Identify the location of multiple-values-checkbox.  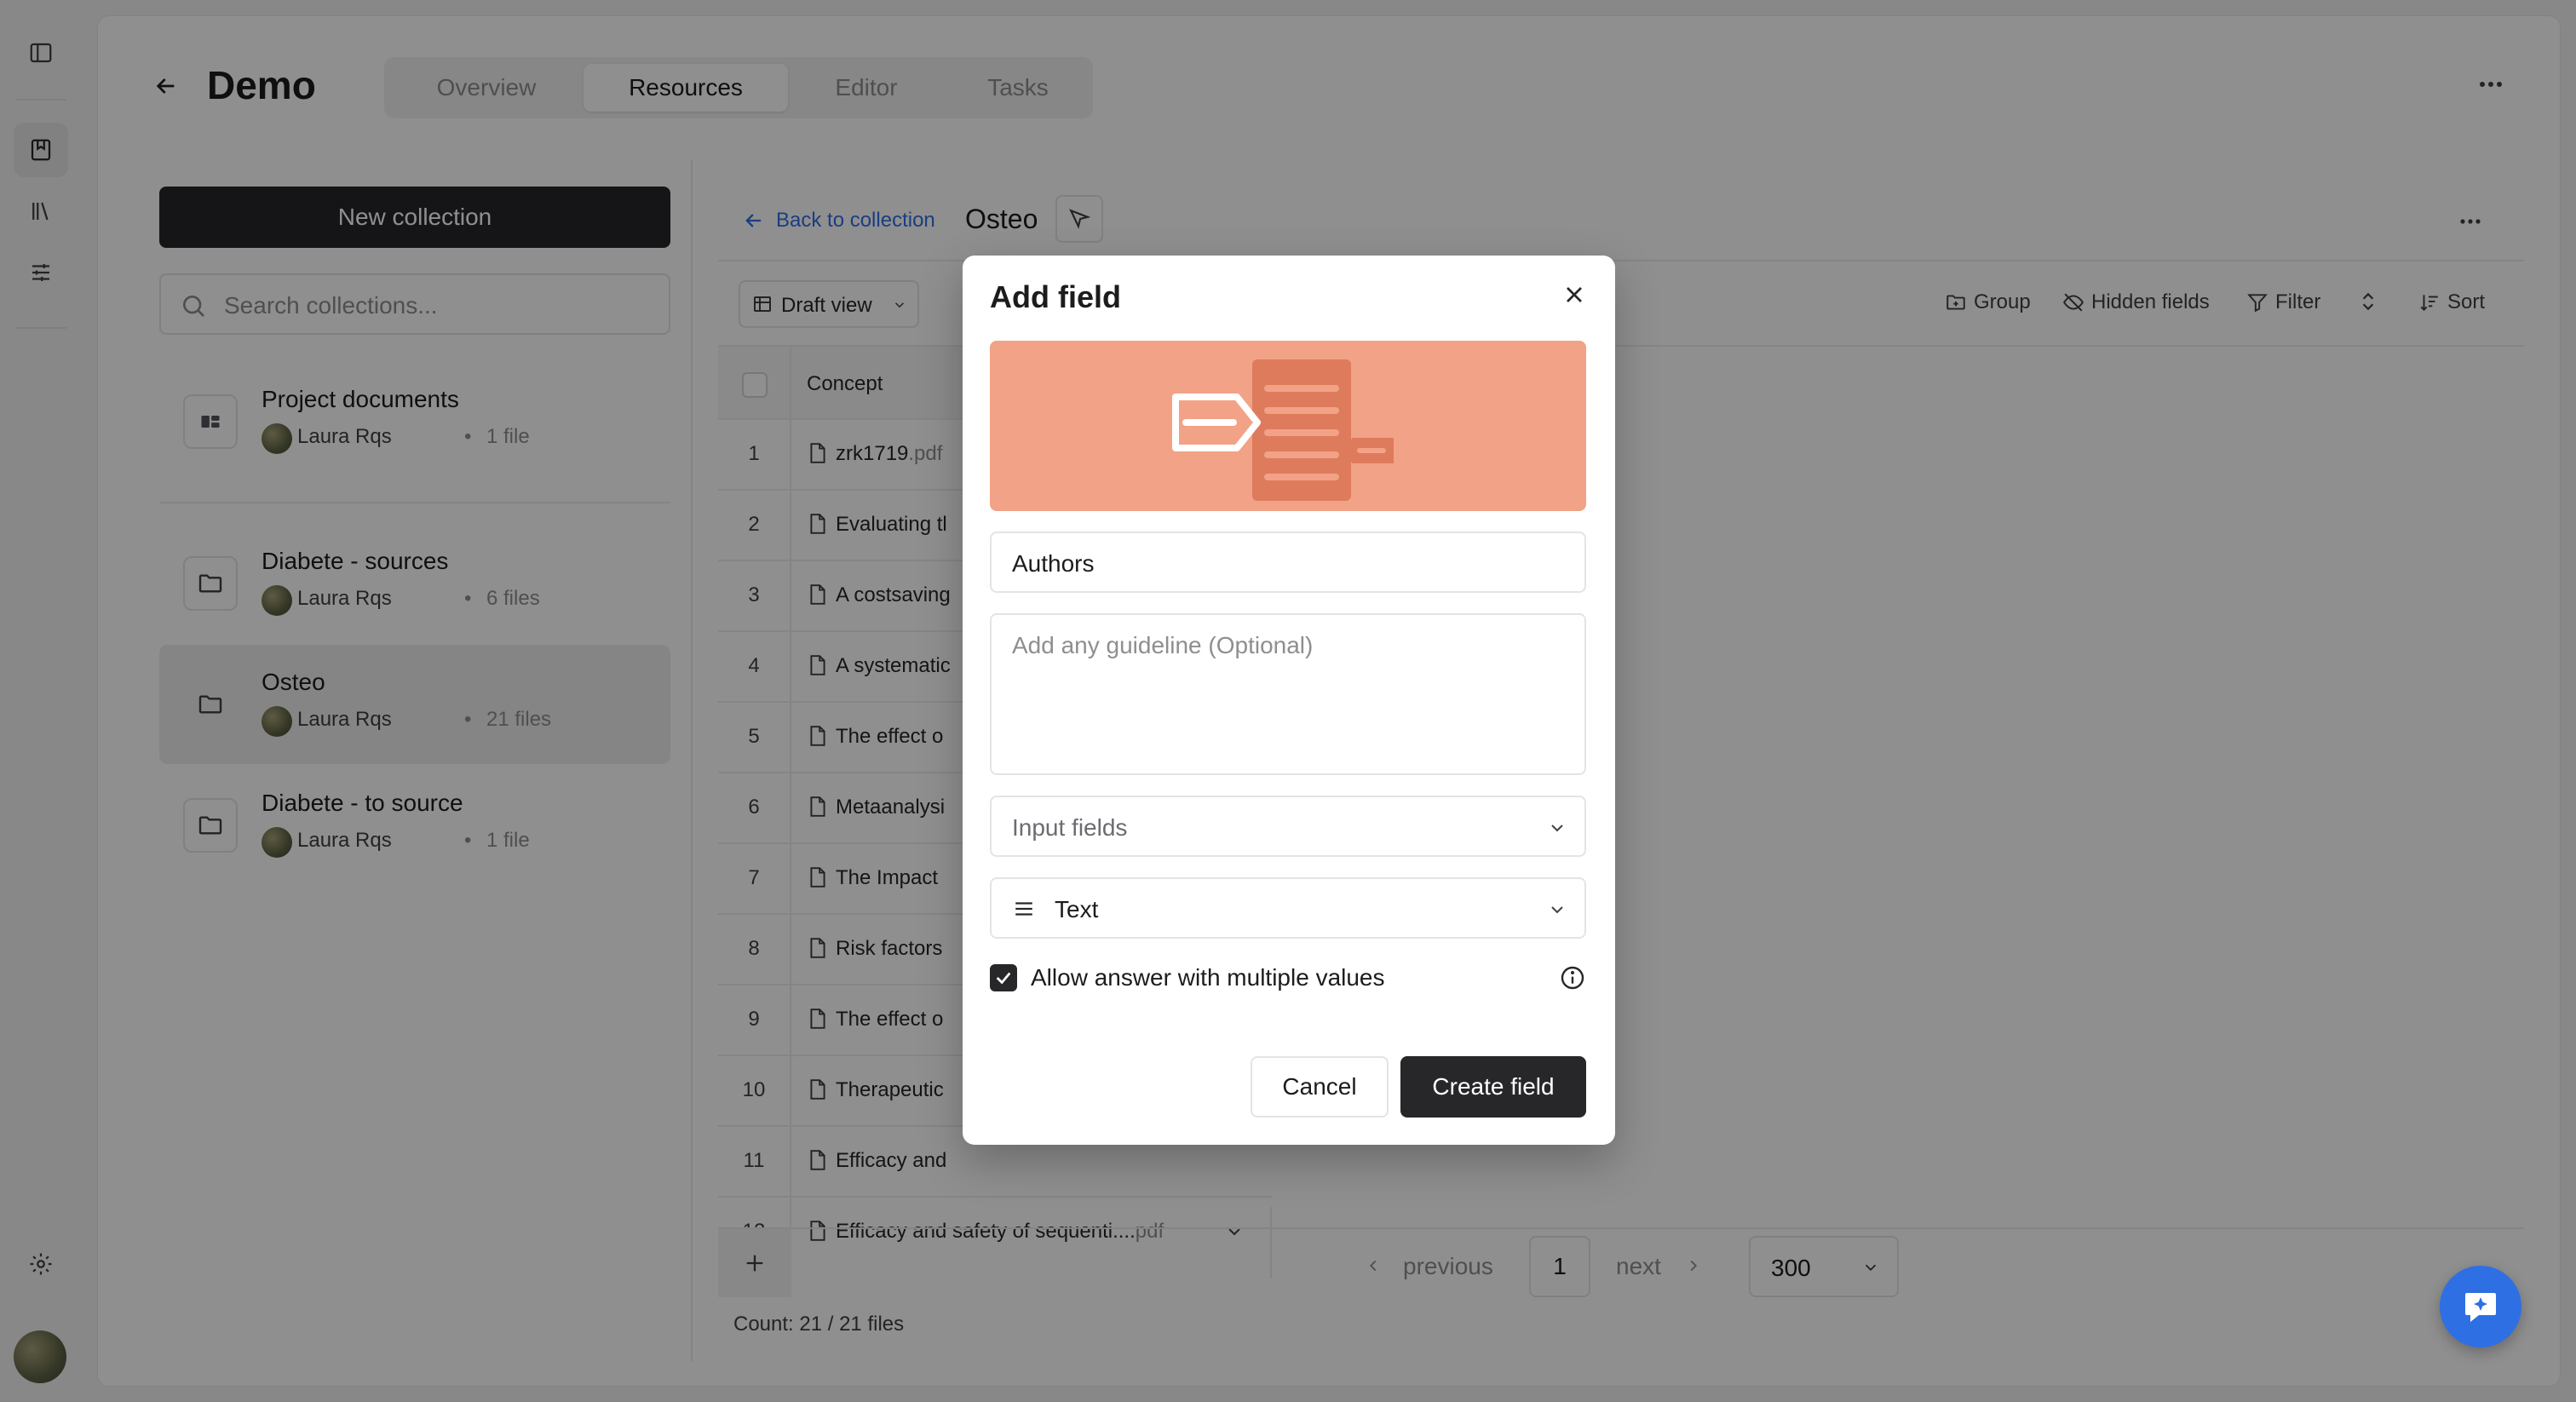
(1004, 977).